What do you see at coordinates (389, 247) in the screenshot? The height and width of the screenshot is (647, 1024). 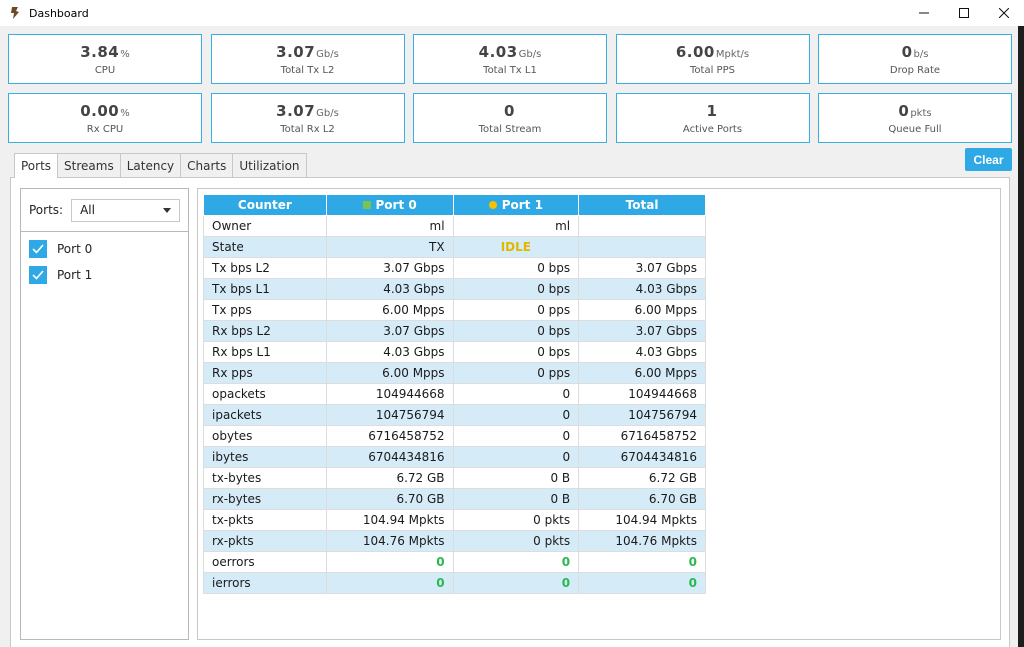 I see `port0-cell: TX` at bounding box center [389, 247].